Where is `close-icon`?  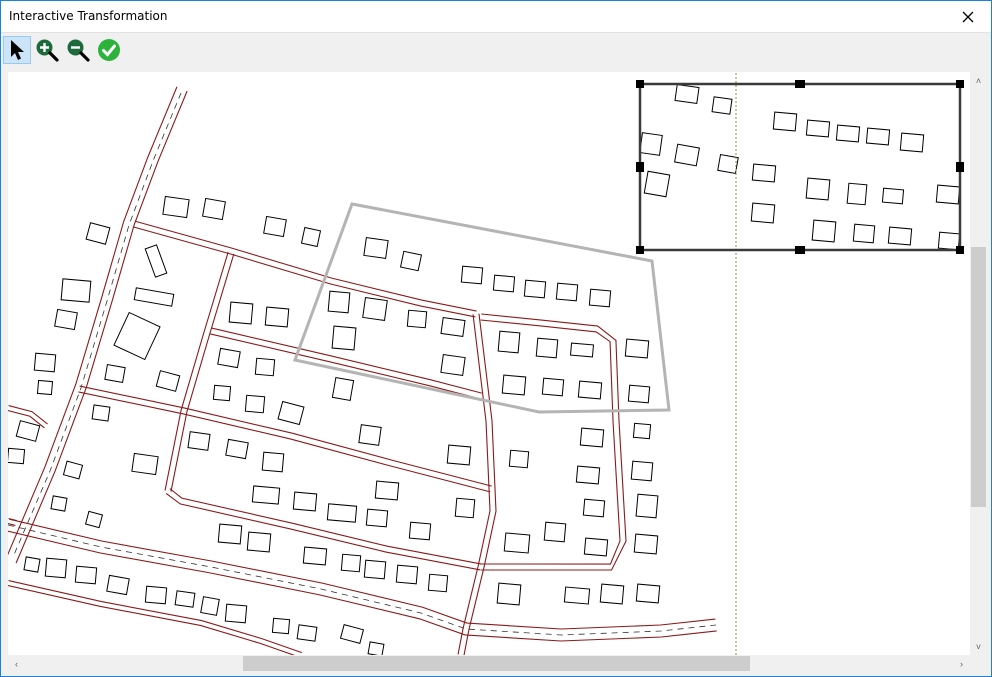
close-icon is located at coordinates (968, 16).